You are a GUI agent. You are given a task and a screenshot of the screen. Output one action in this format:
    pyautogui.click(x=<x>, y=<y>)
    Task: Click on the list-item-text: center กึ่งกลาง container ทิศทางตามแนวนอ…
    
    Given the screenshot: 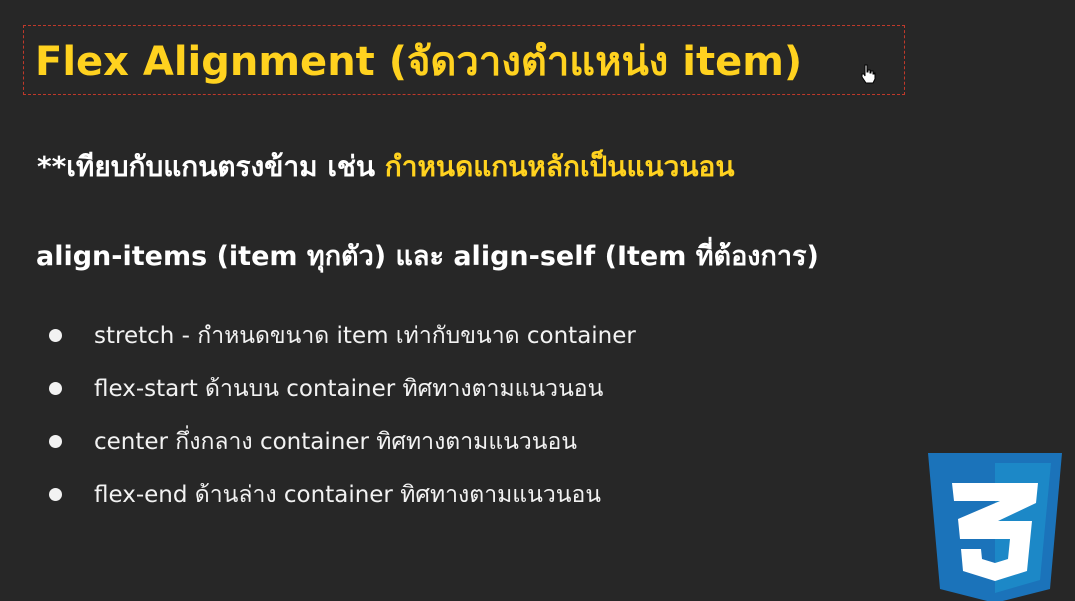 What is the action you would take?
    pyautogui.click(x=336, y=442)
    